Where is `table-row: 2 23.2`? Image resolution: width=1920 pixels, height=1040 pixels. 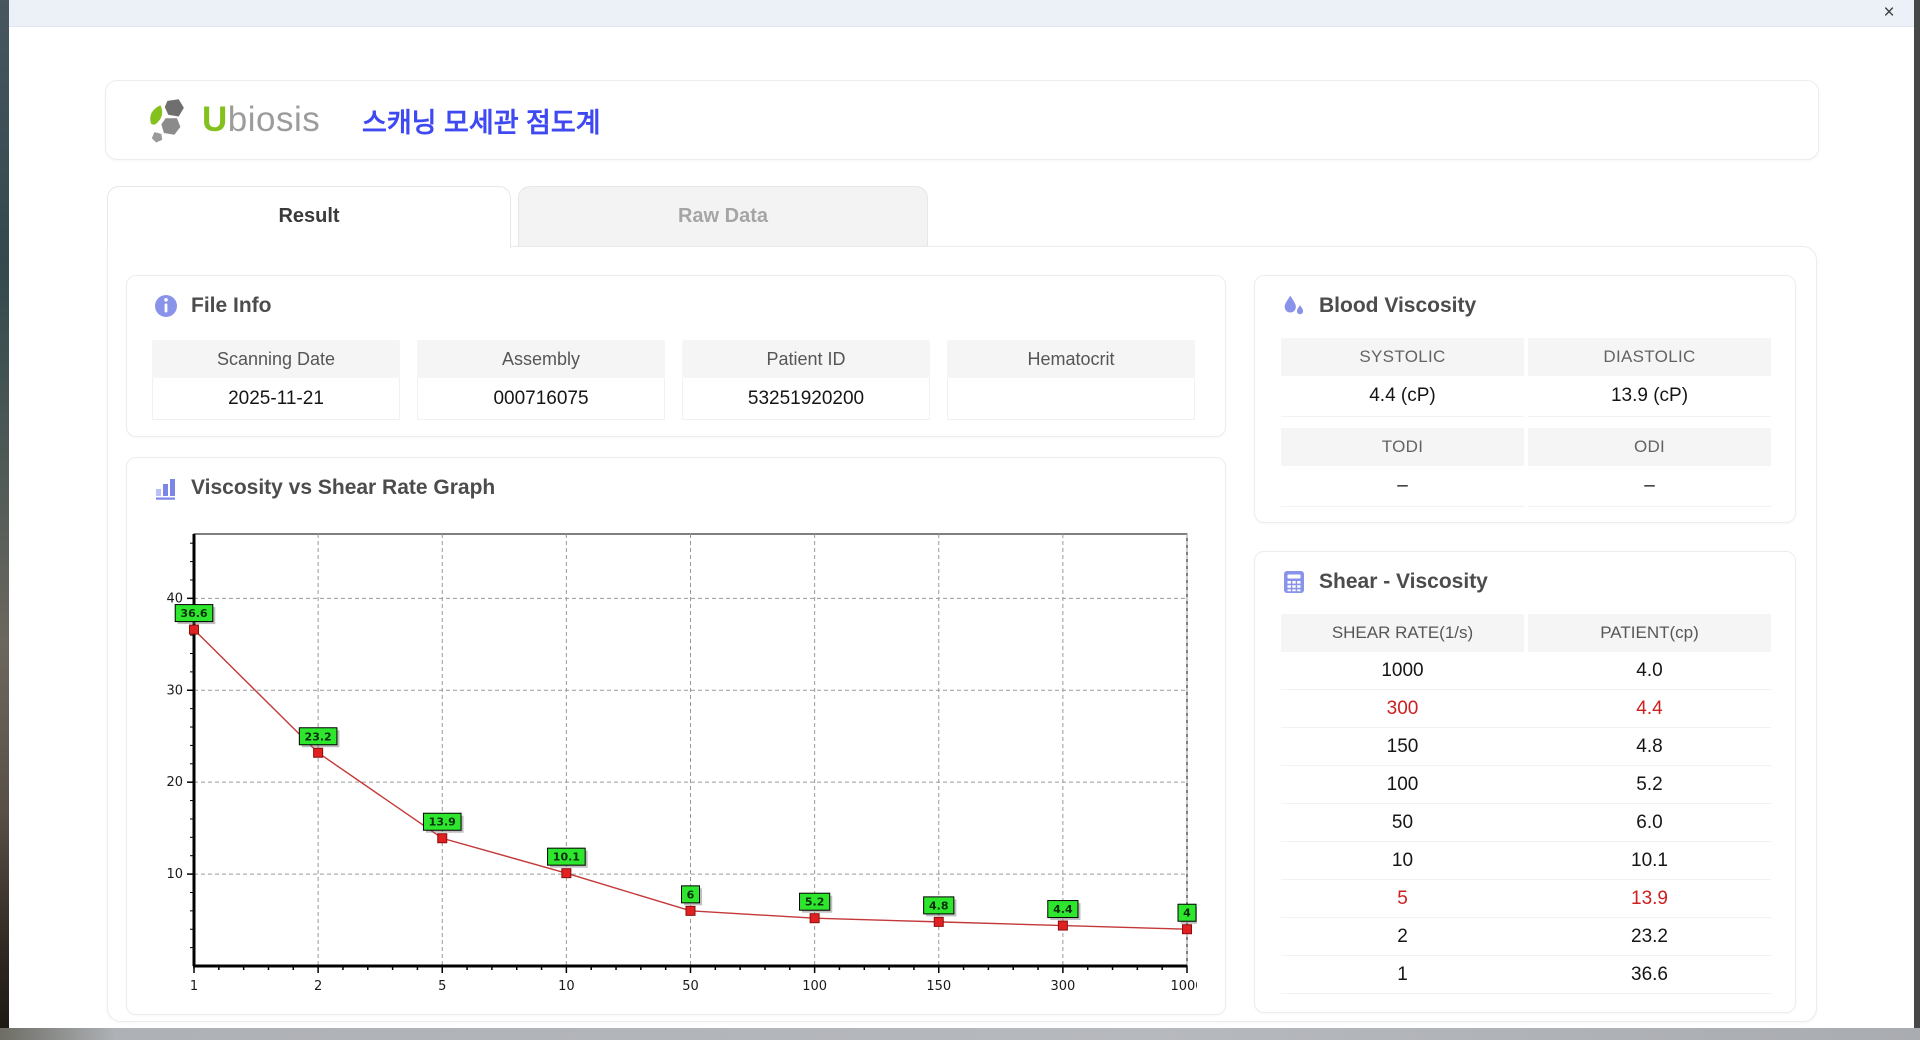
table-row: 2 23.2 is located at coordinates (1526, 937).